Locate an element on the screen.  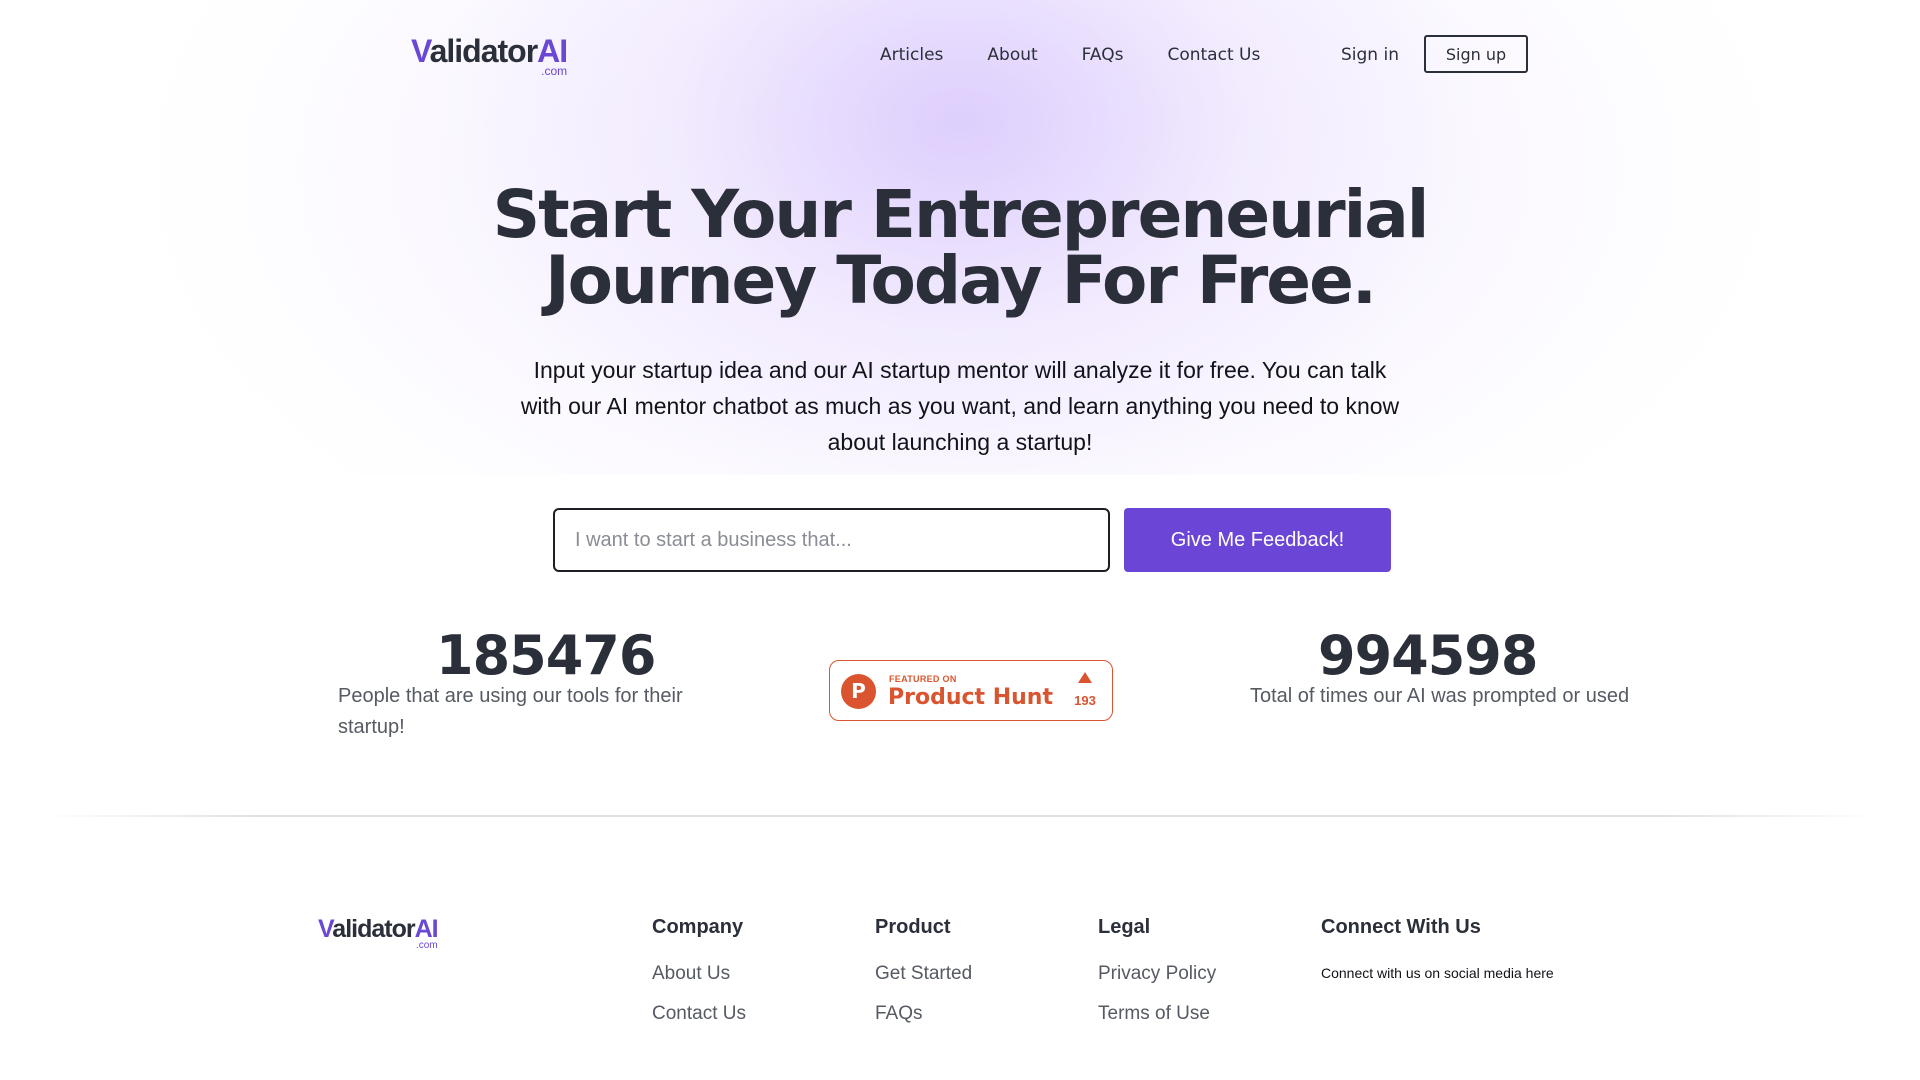
footer-link-faqs: FAQs is located at coordinates (923, 1014).